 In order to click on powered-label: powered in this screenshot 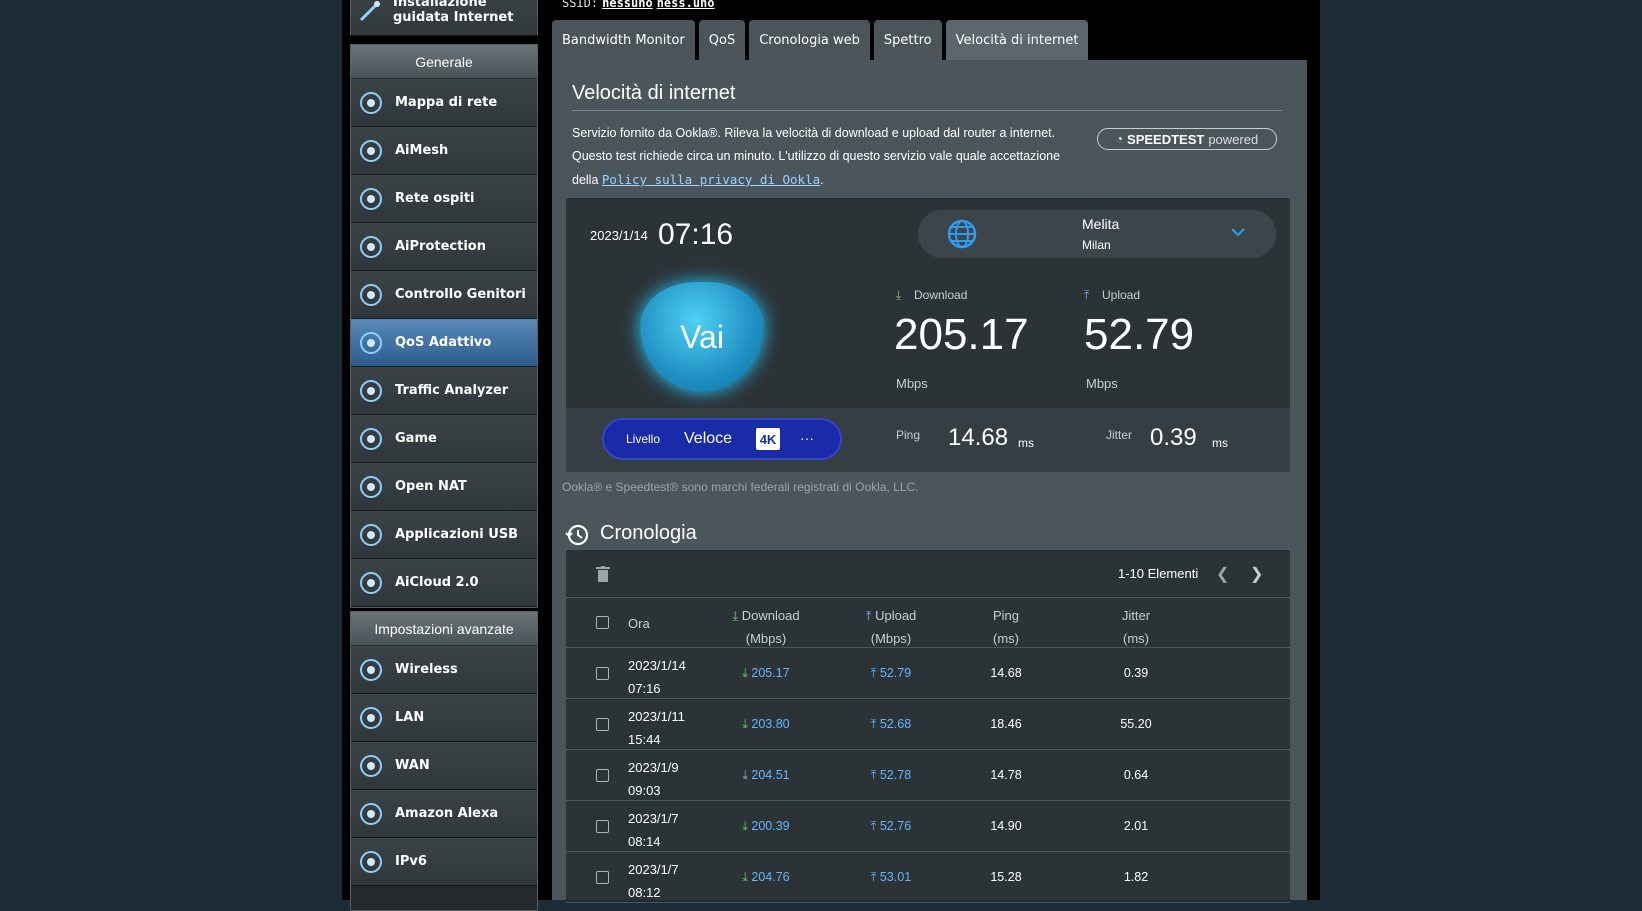, I will do `click(1233, 139)`.